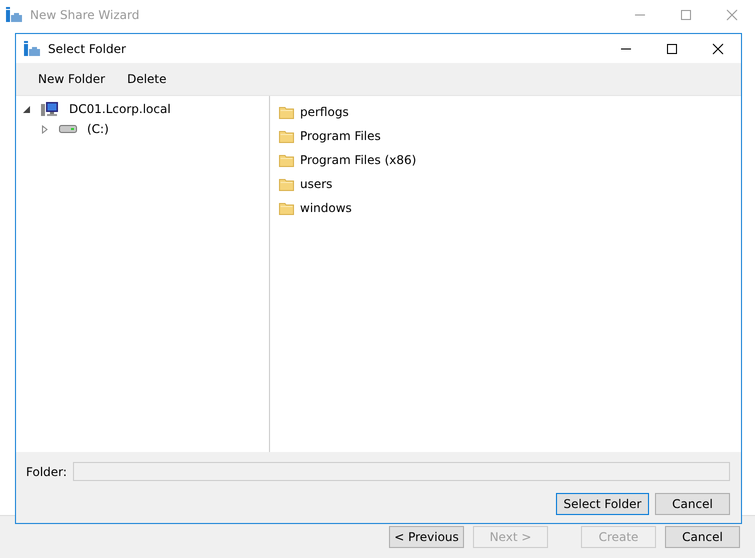 The image size is (755, 558). Describe the element at coordinates (98, 129) in the screenshot. I see `tree-label: (C:)` at that location.